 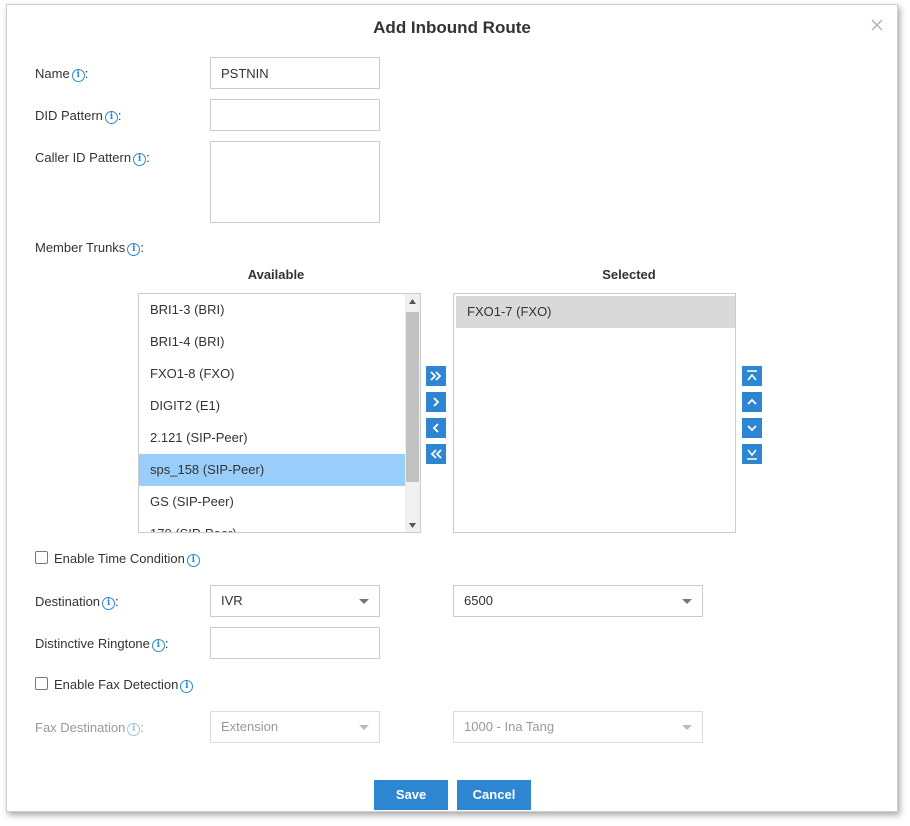 I want to click on time-condition-label: Enable Time Condition, so click(x=119, y=558).